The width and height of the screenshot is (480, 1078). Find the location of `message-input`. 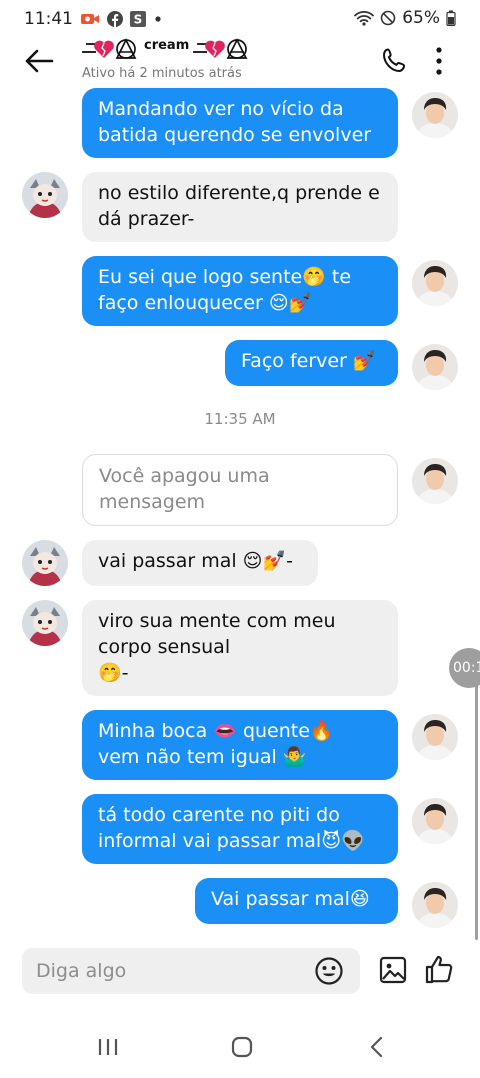

message-input is located at coordinates (171, 971).